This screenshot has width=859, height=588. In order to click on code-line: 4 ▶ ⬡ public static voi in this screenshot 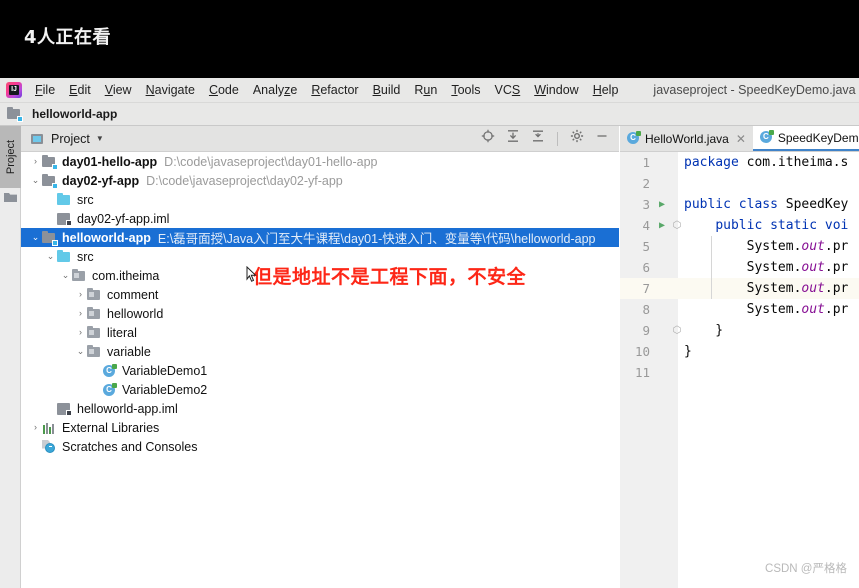, I will do `click(739, 225)`.